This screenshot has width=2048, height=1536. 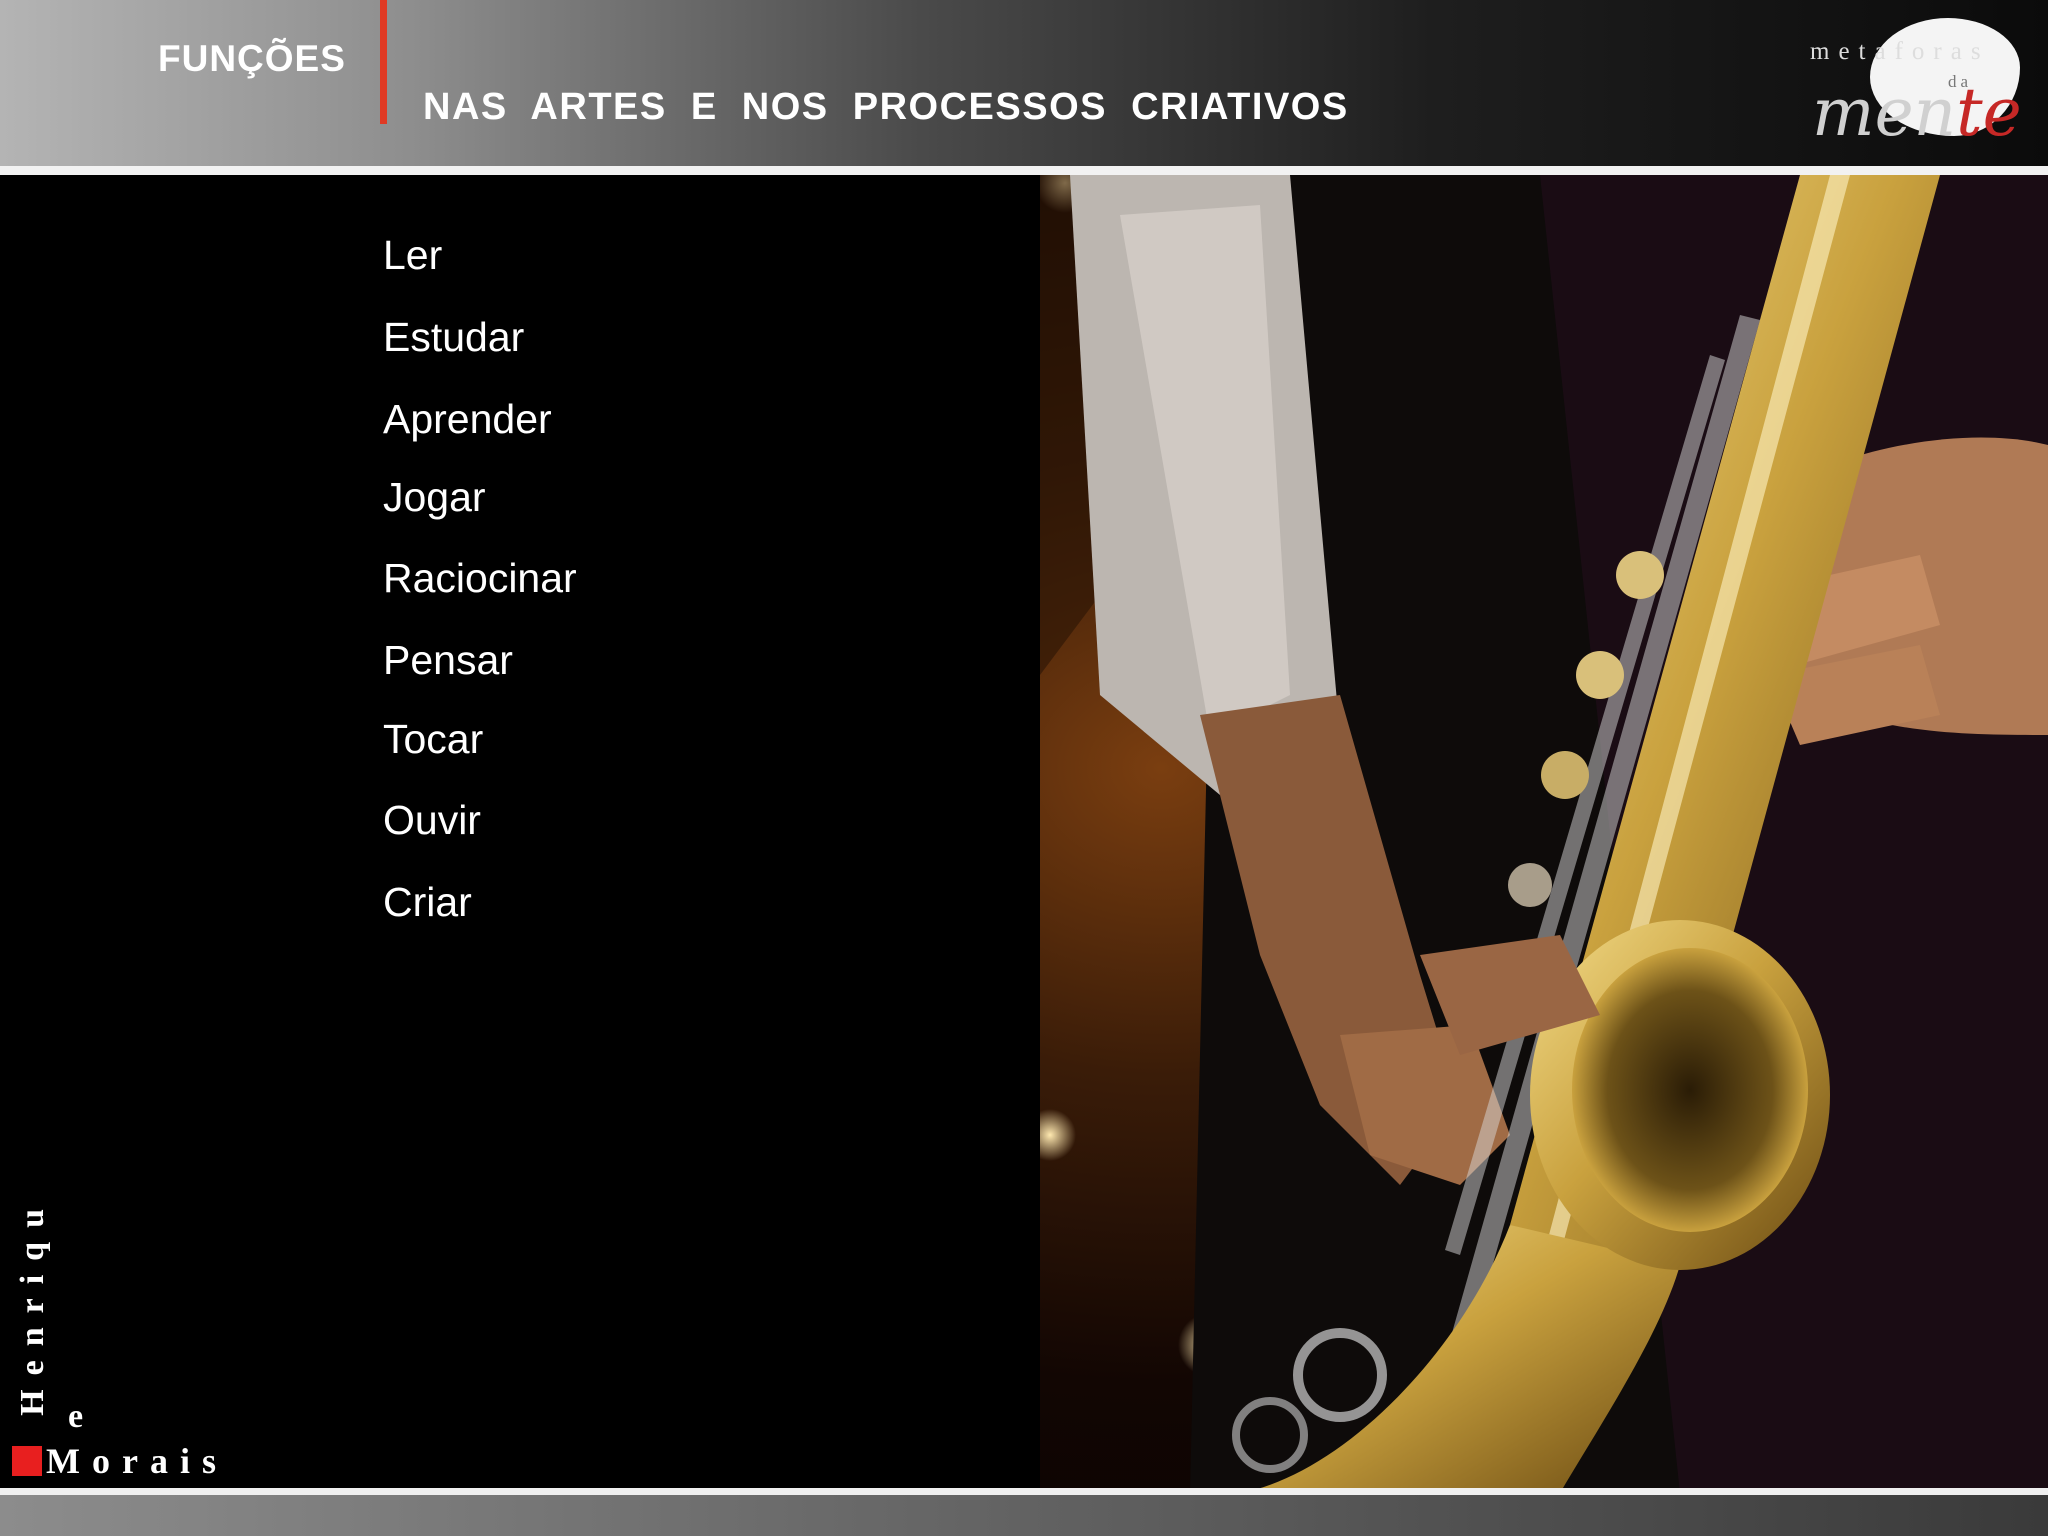 I want to click on author-name-e: e, so click(x=76, y=1416).